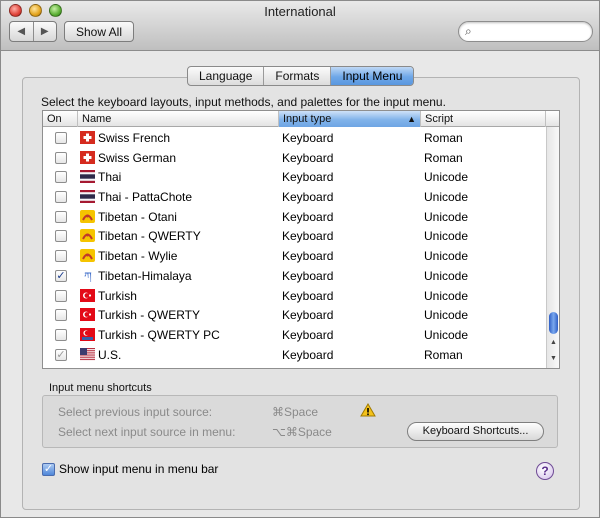 The image size is (600, 518). Describe the element at coordinates (135, 412) in the screenshot. I see `prev-source-label: Select previous input source:` at that location.